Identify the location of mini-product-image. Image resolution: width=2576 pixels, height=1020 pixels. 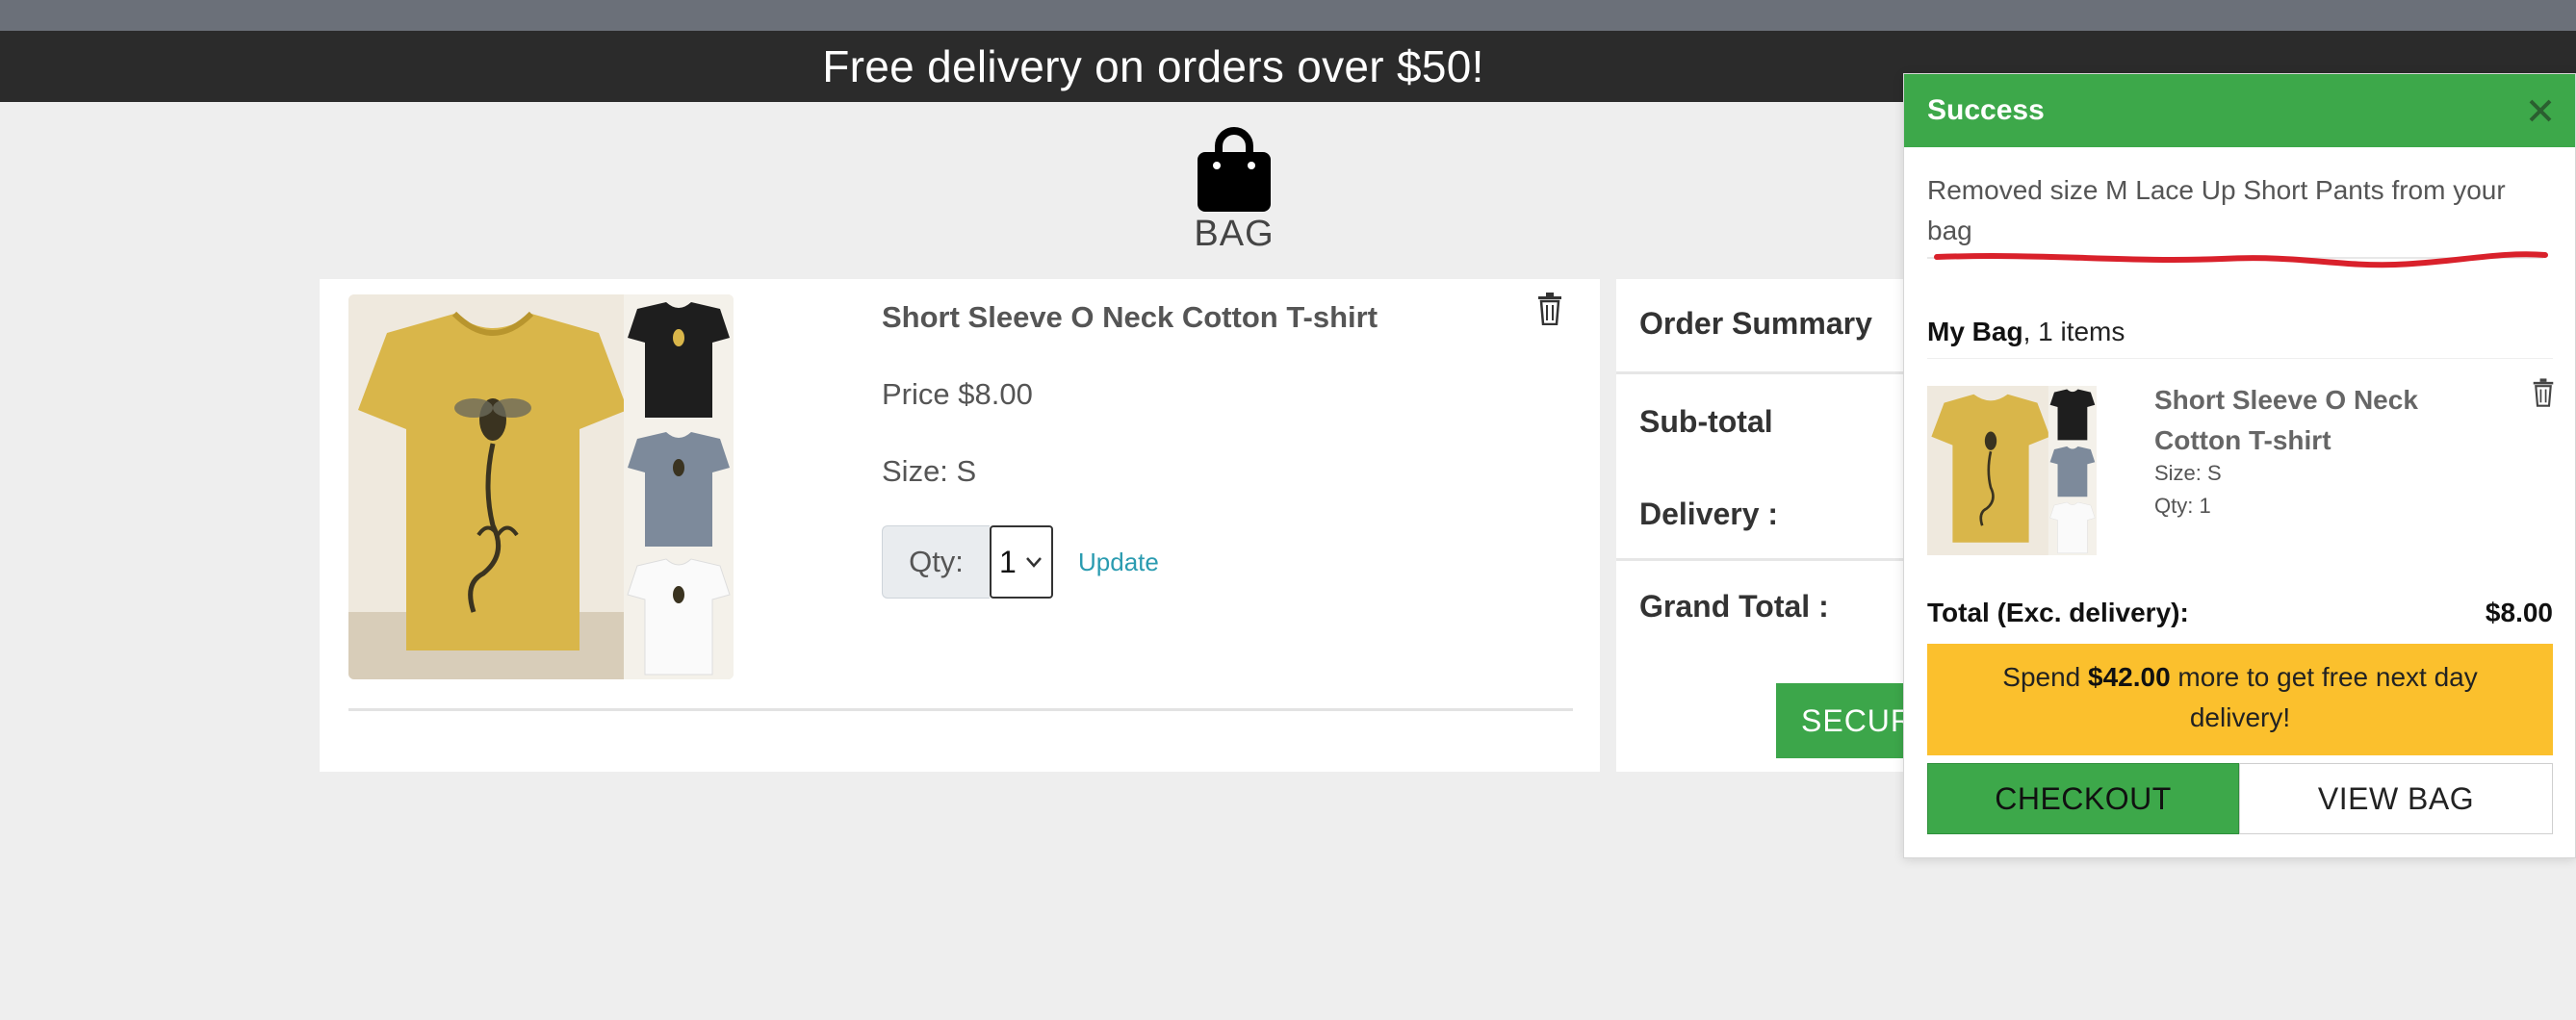
(2012, 471).